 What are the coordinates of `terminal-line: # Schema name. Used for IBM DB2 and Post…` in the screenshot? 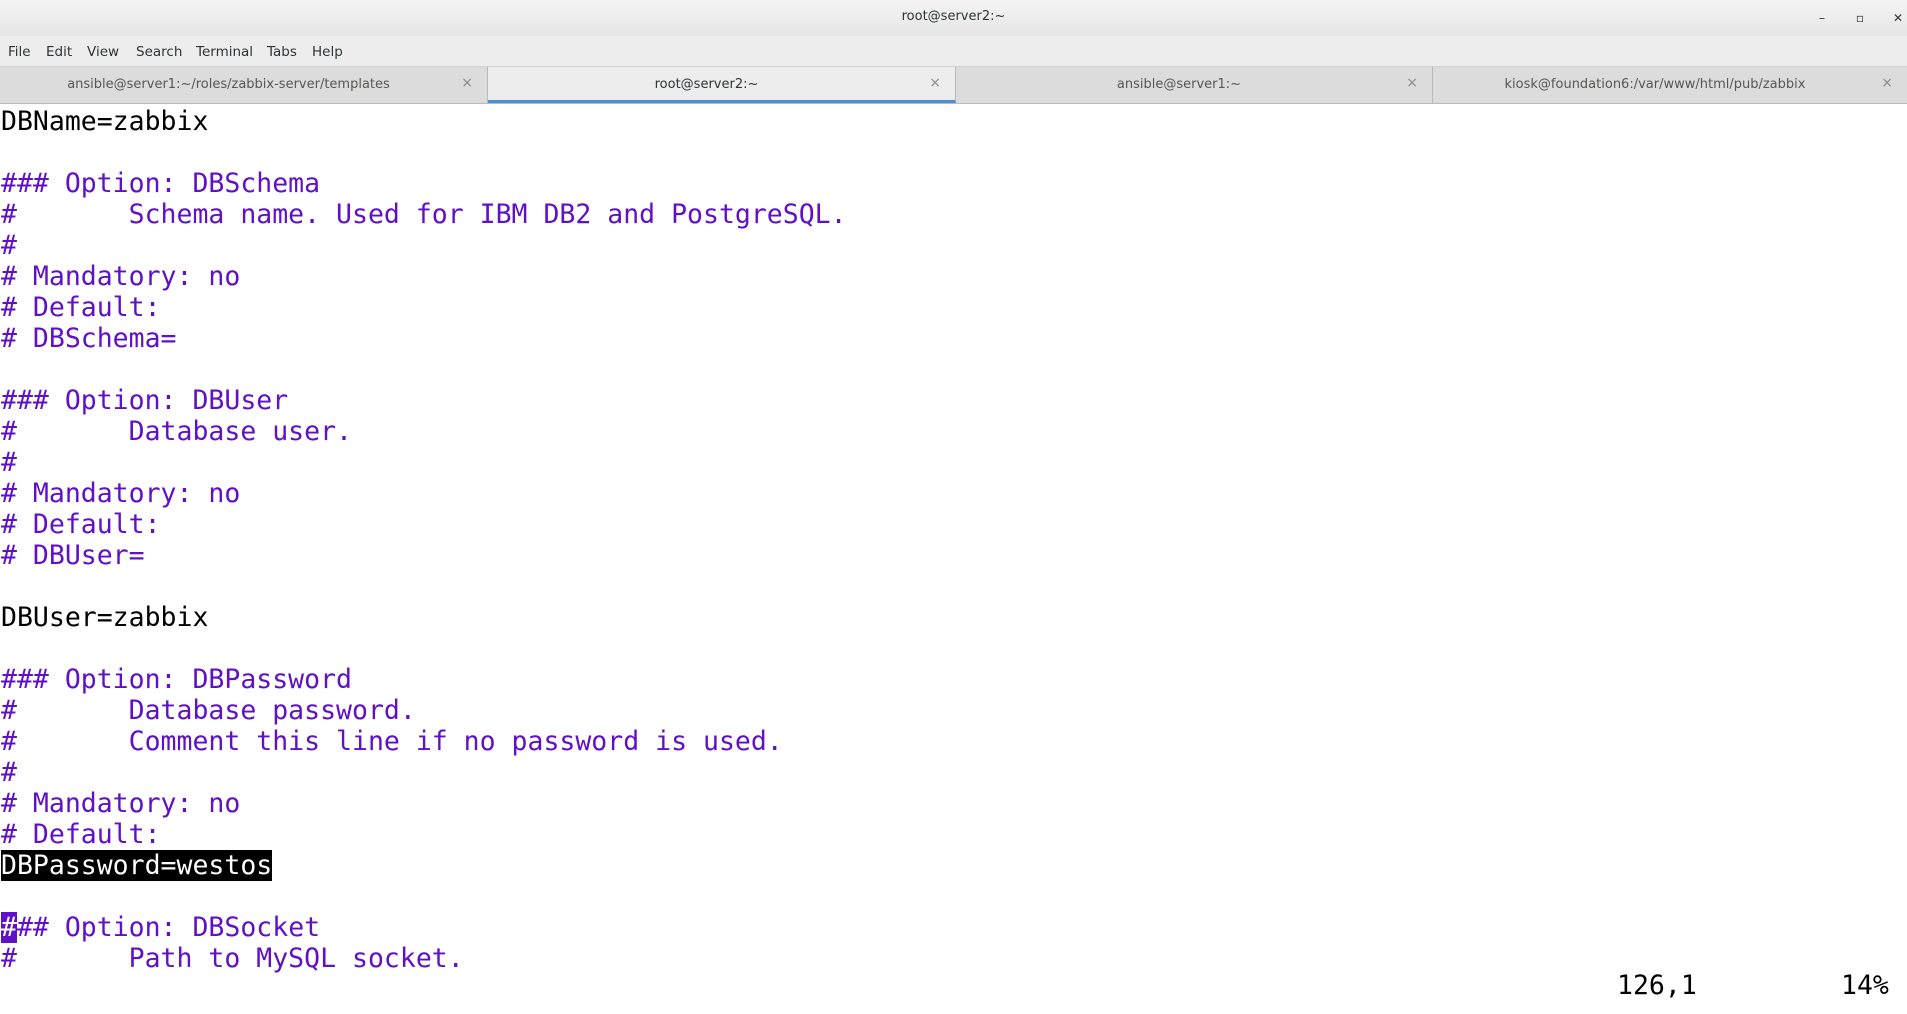 It's located at (424, 214).